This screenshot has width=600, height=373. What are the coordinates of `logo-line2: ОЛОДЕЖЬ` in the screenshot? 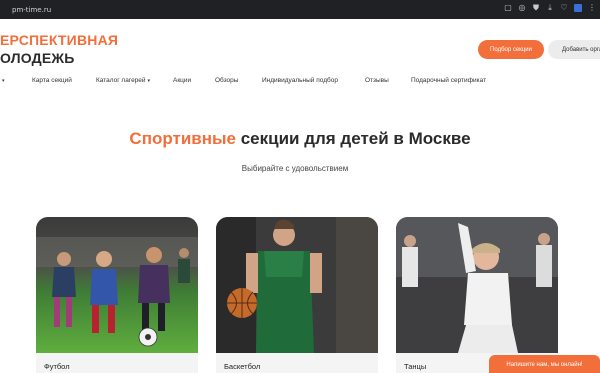 It's located at (37, 58).